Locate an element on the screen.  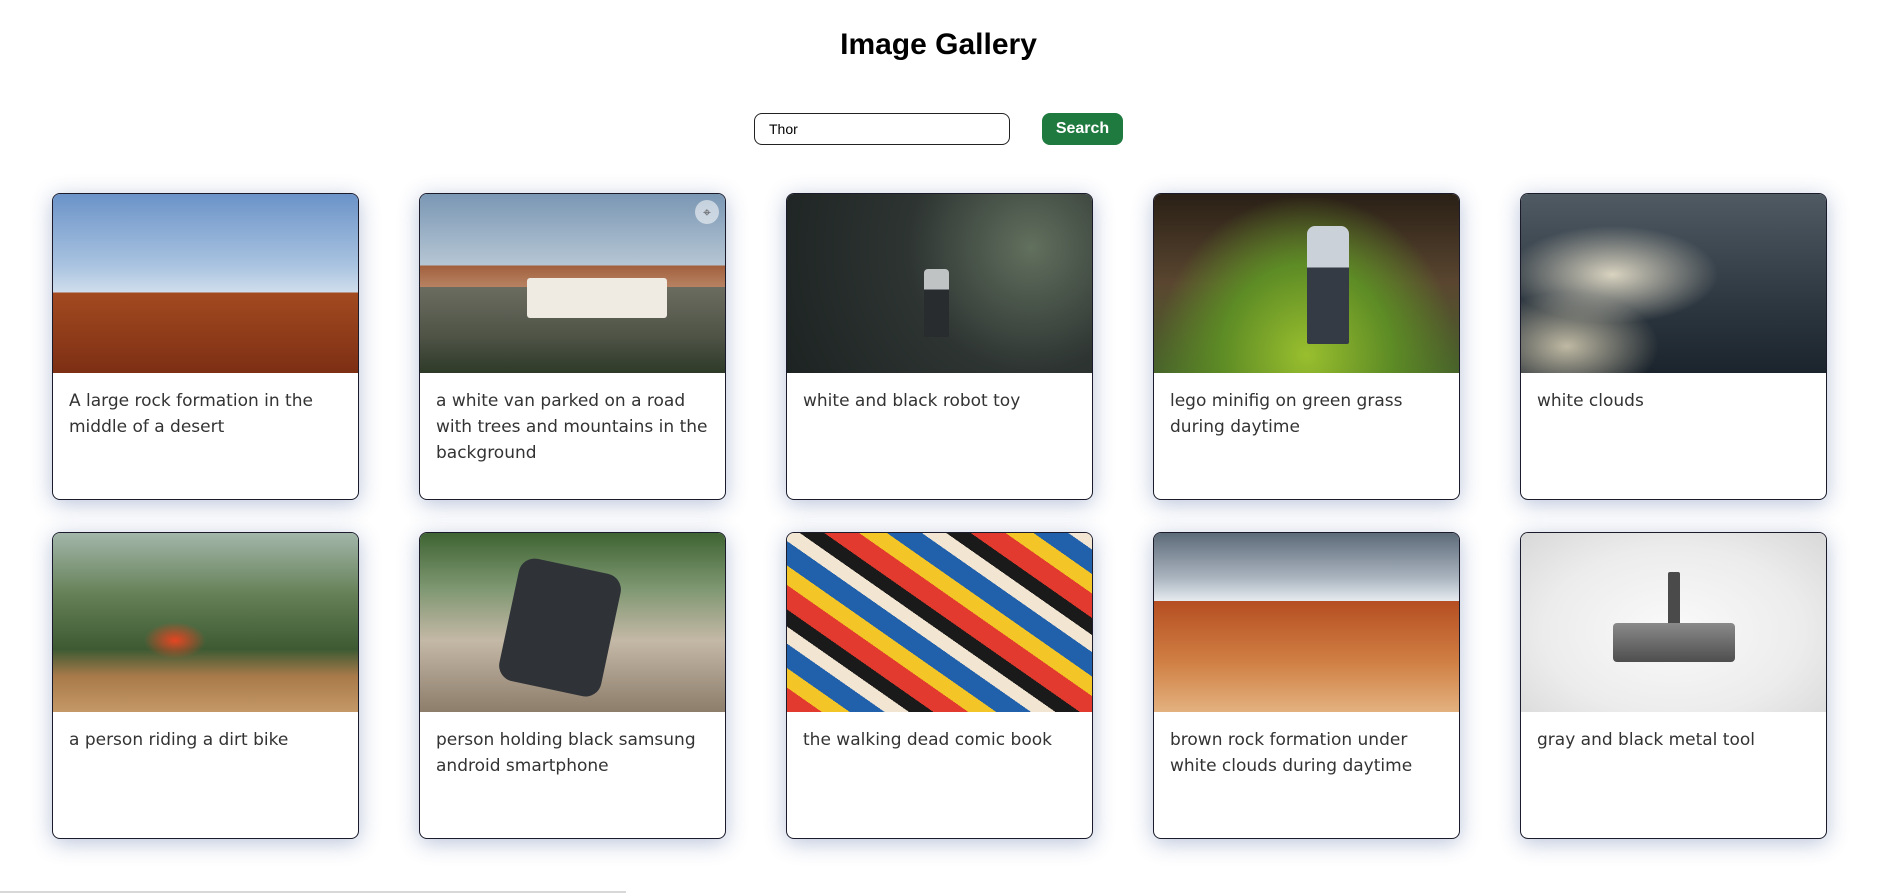
search-button: Search is located at coordinates (1082, 129).